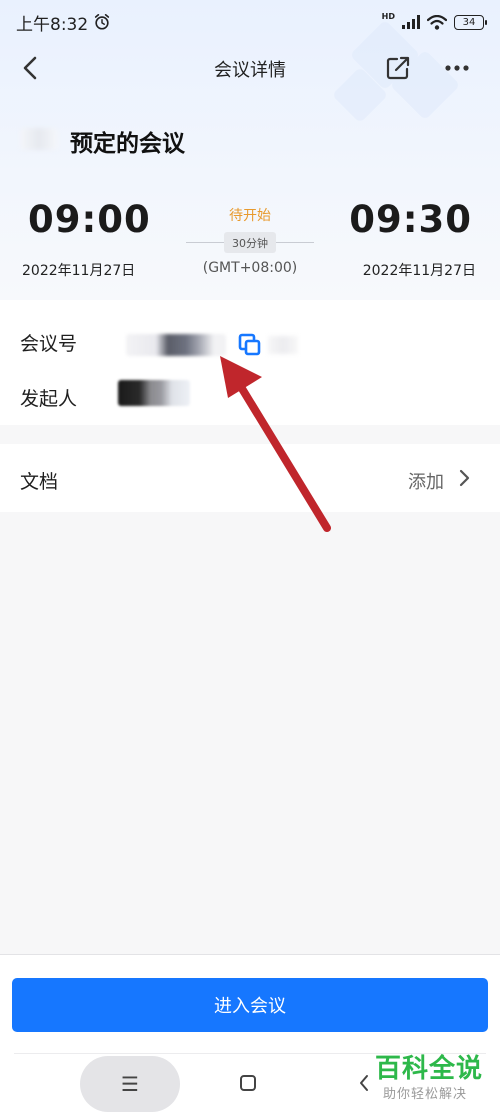 The image size is (500, 1113). I want to click on status-indicators: HD 34, so click(434, 20).